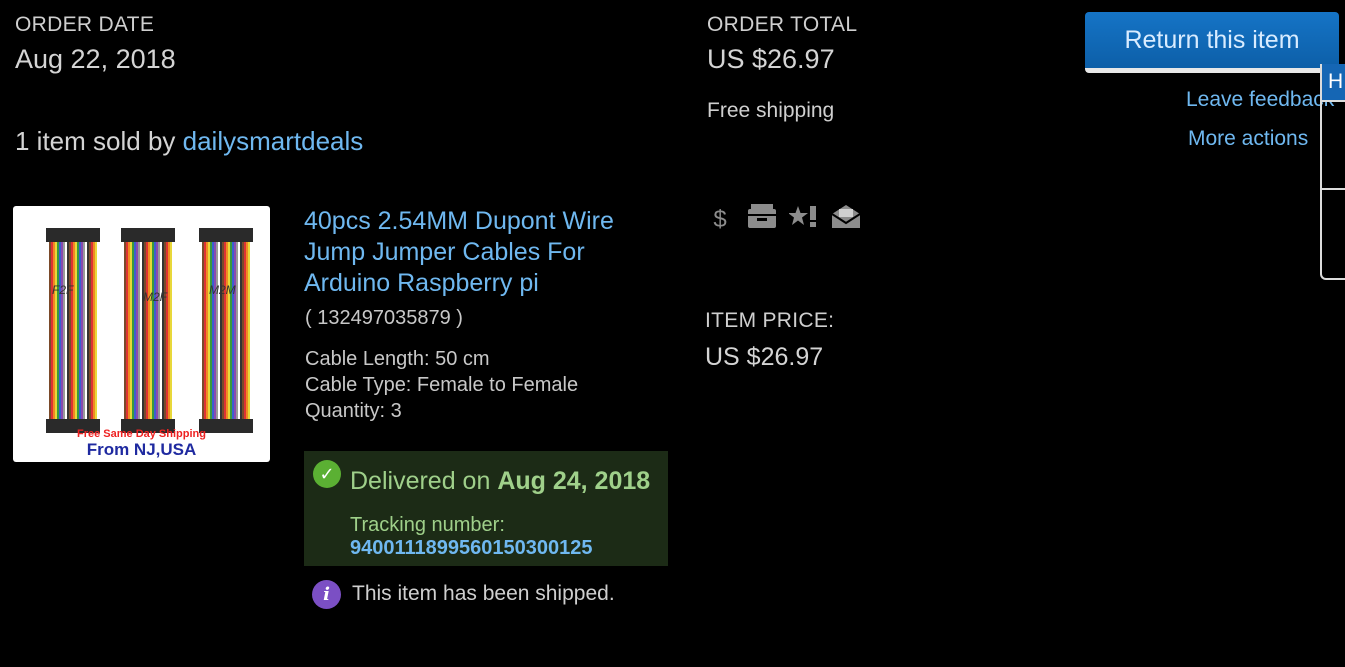 The width and height of the screenshot is (1345, 667). I want to click on cable-image-f2f: F2F, so click(73, 330).